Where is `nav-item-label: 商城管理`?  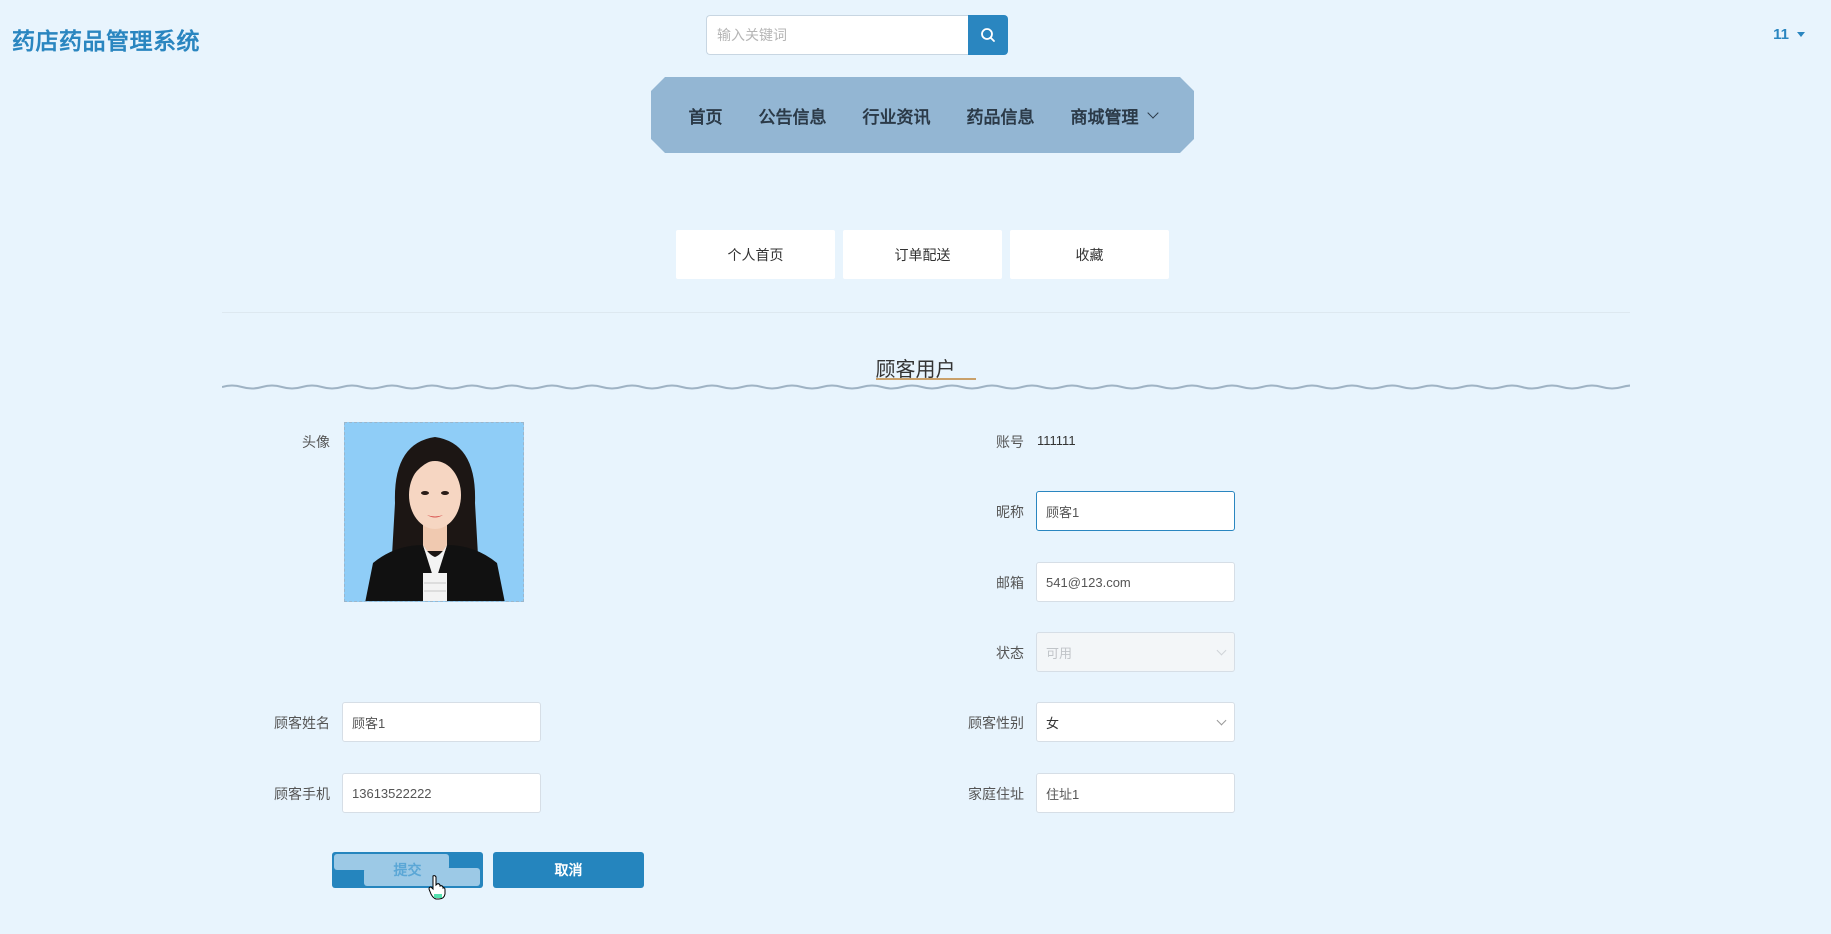
nav-item-label: 商城管理 is located at coordinates (1104, 117).